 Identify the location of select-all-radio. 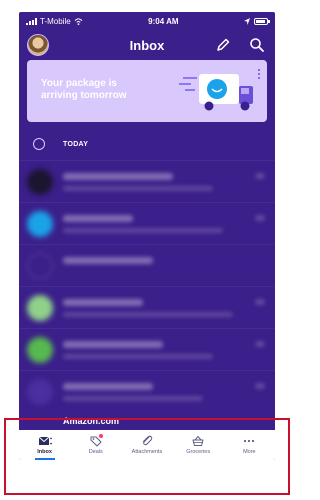
(39, 144).